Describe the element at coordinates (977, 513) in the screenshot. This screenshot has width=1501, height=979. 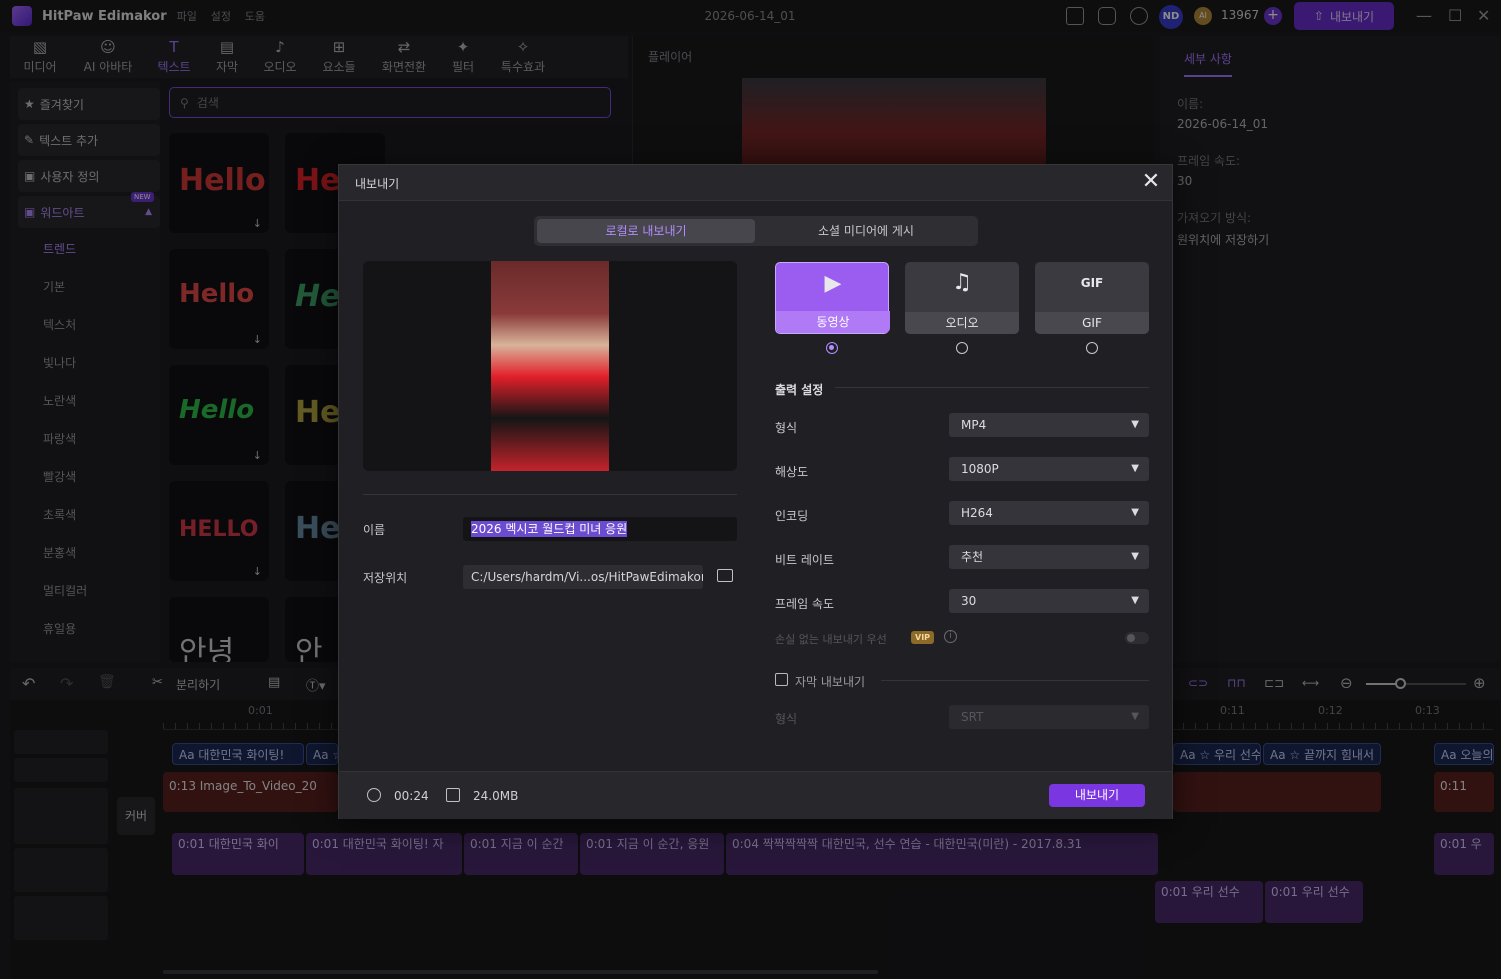
I see `select-value: H264` at that location.